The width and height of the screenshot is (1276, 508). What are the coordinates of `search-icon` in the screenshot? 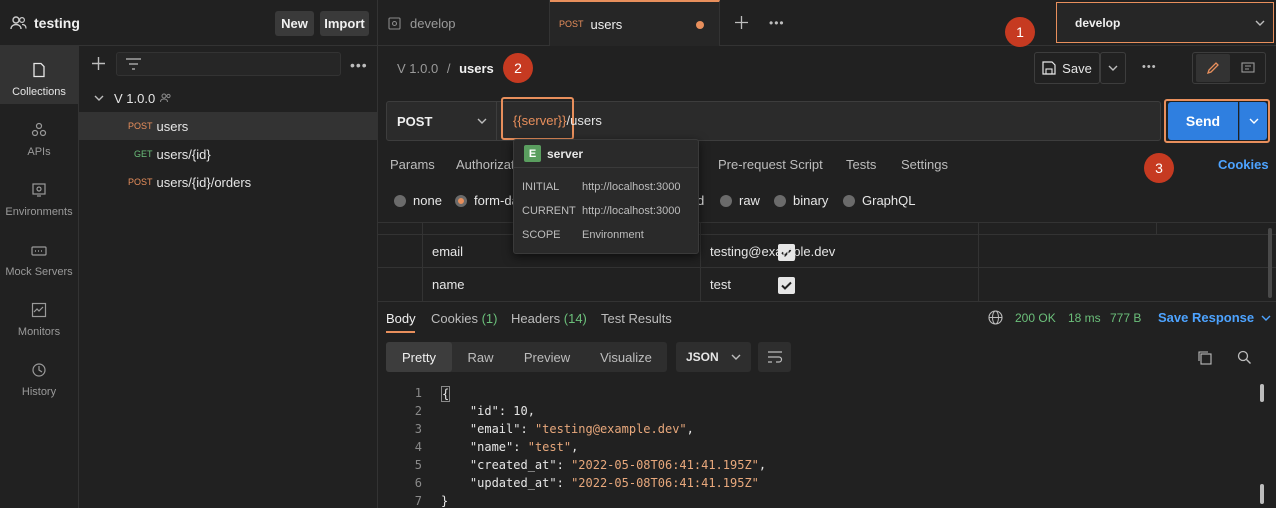 It's located at (1244, 357).